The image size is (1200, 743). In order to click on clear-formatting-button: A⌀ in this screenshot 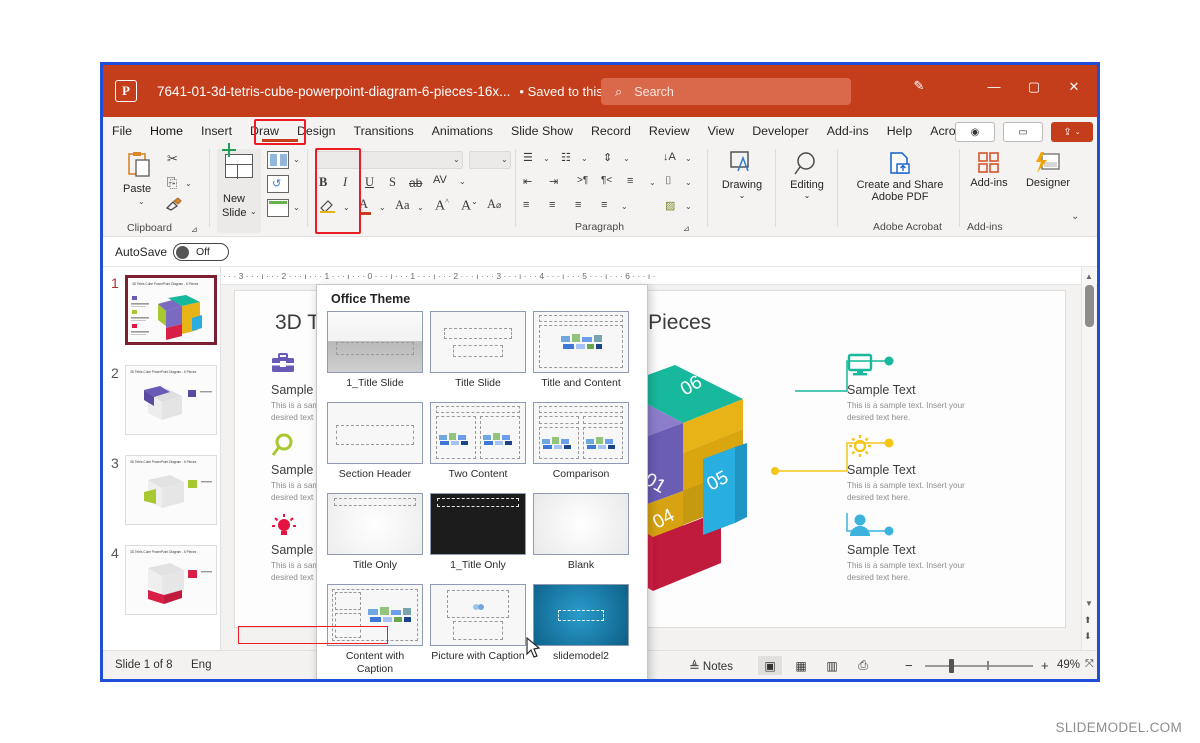, I will do `click(494, 204)`.